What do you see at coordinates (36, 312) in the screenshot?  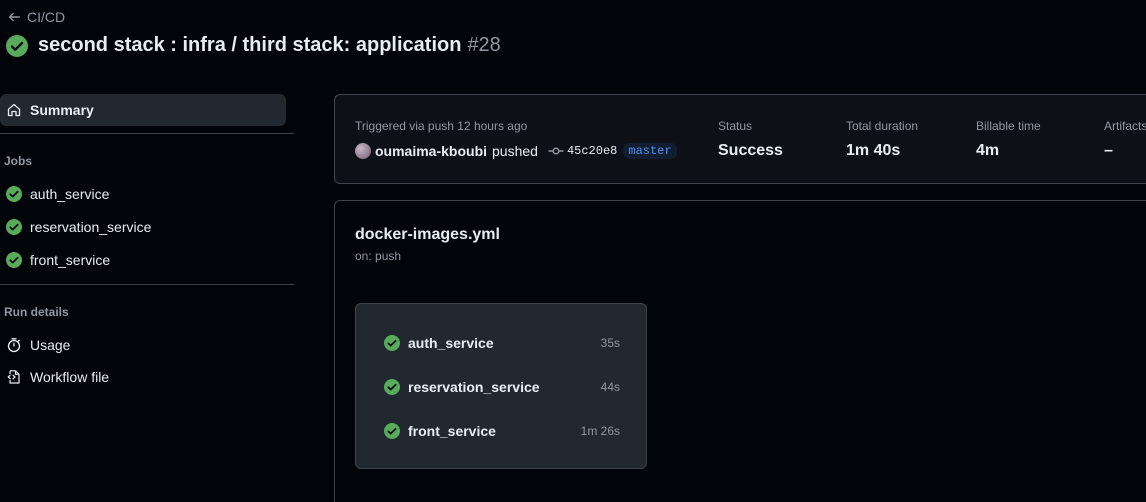 I see `run-details-heading: Run details` at bounding box center [36, 312].